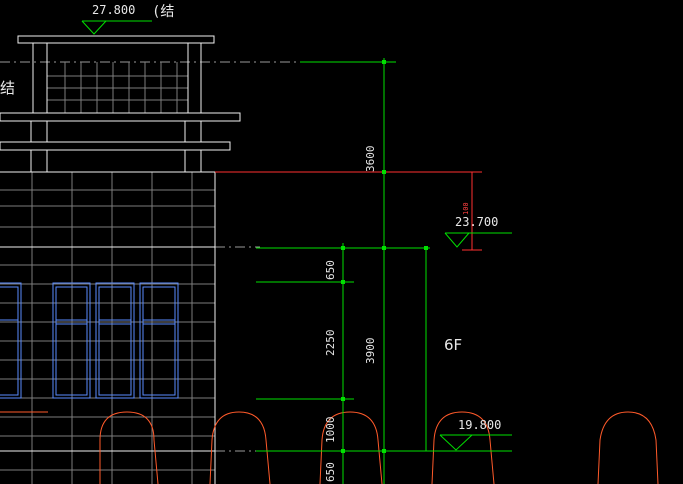 This screenshot has height=484, width=683. I want to click on level-label-23700: 23.700, so click(477, 222).